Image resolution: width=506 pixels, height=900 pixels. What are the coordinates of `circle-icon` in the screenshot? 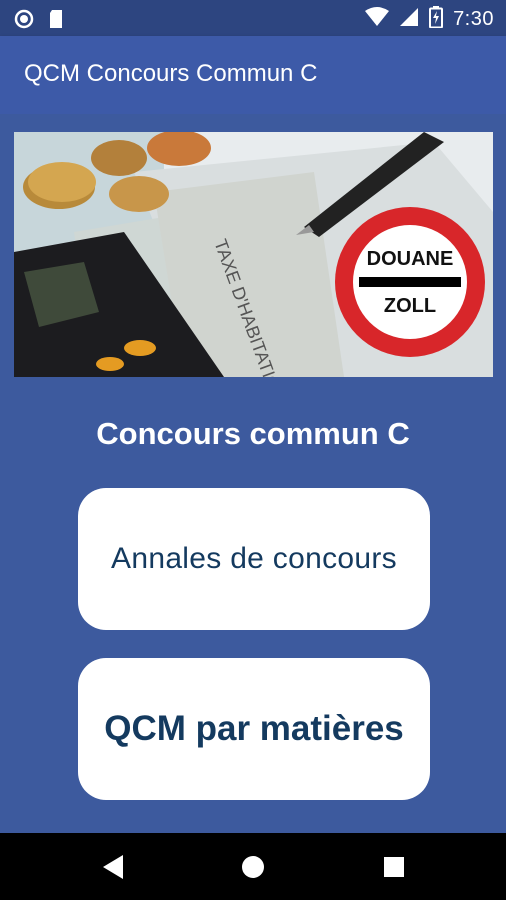 It's located at (24, 21).